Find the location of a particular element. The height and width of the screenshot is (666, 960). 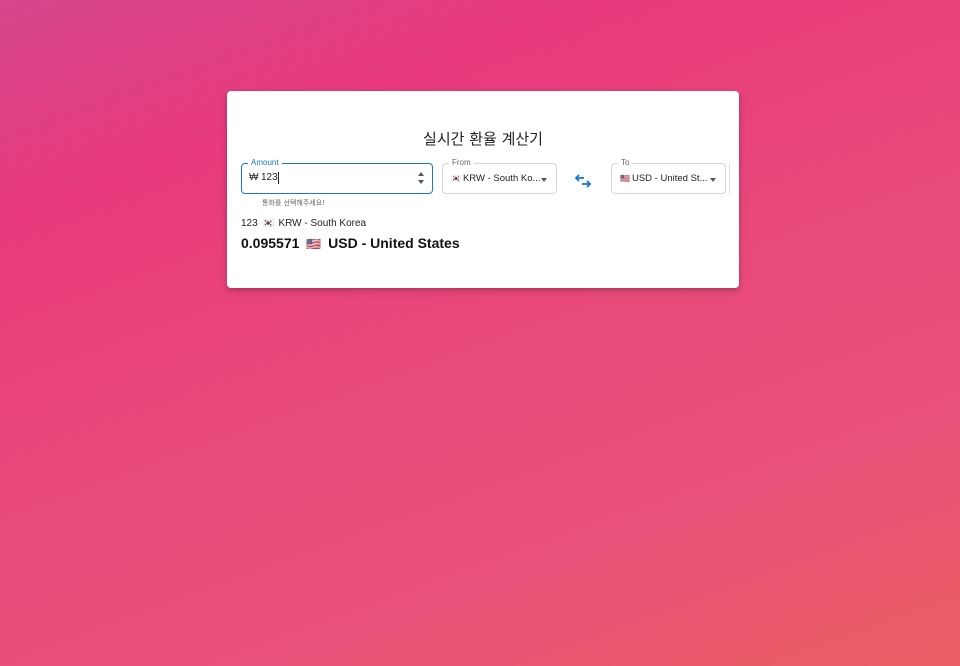

source-currency: KRW - South Korea is located at coordinates (322, 223).